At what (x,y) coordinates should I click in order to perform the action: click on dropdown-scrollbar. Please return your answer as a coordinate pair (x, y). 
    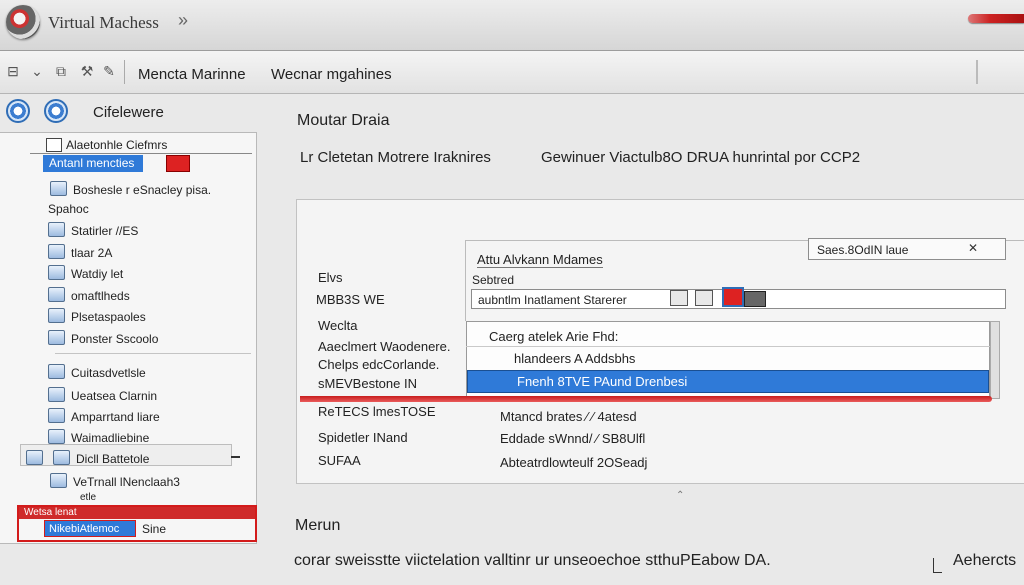
    Looking at the image, I should click on (995, 360).